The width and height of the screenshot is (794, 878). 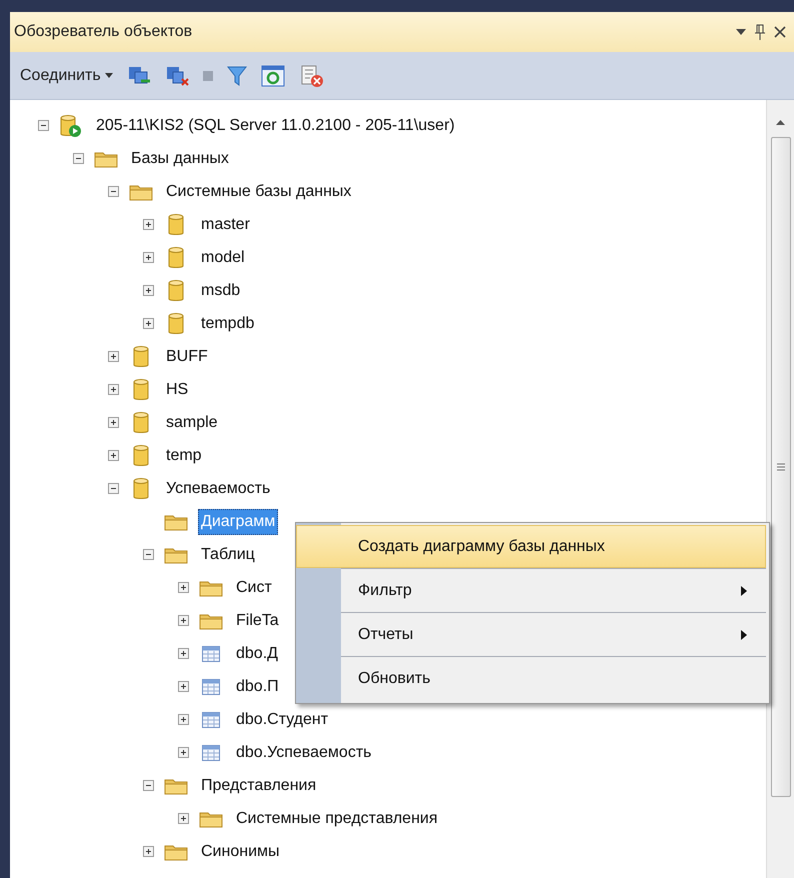 I want to click on tree-item: Синонимы, so click(x=240, y=851).